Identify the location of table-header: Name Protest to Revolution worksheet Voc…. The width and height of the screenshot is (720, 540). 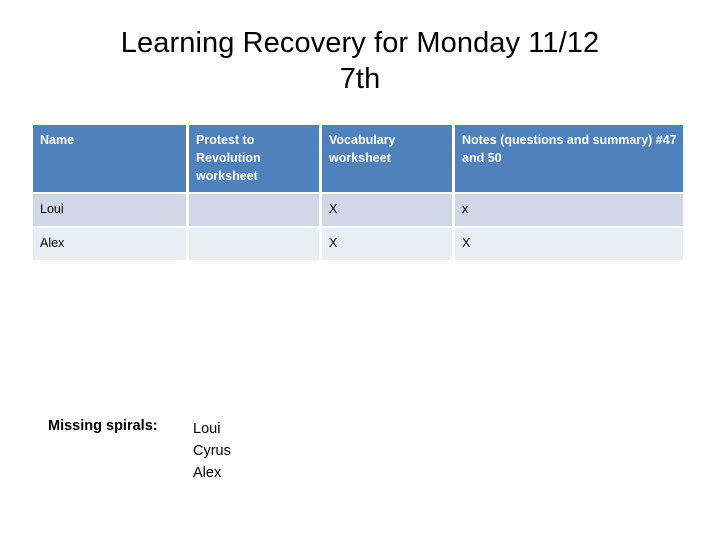
(358, 160).